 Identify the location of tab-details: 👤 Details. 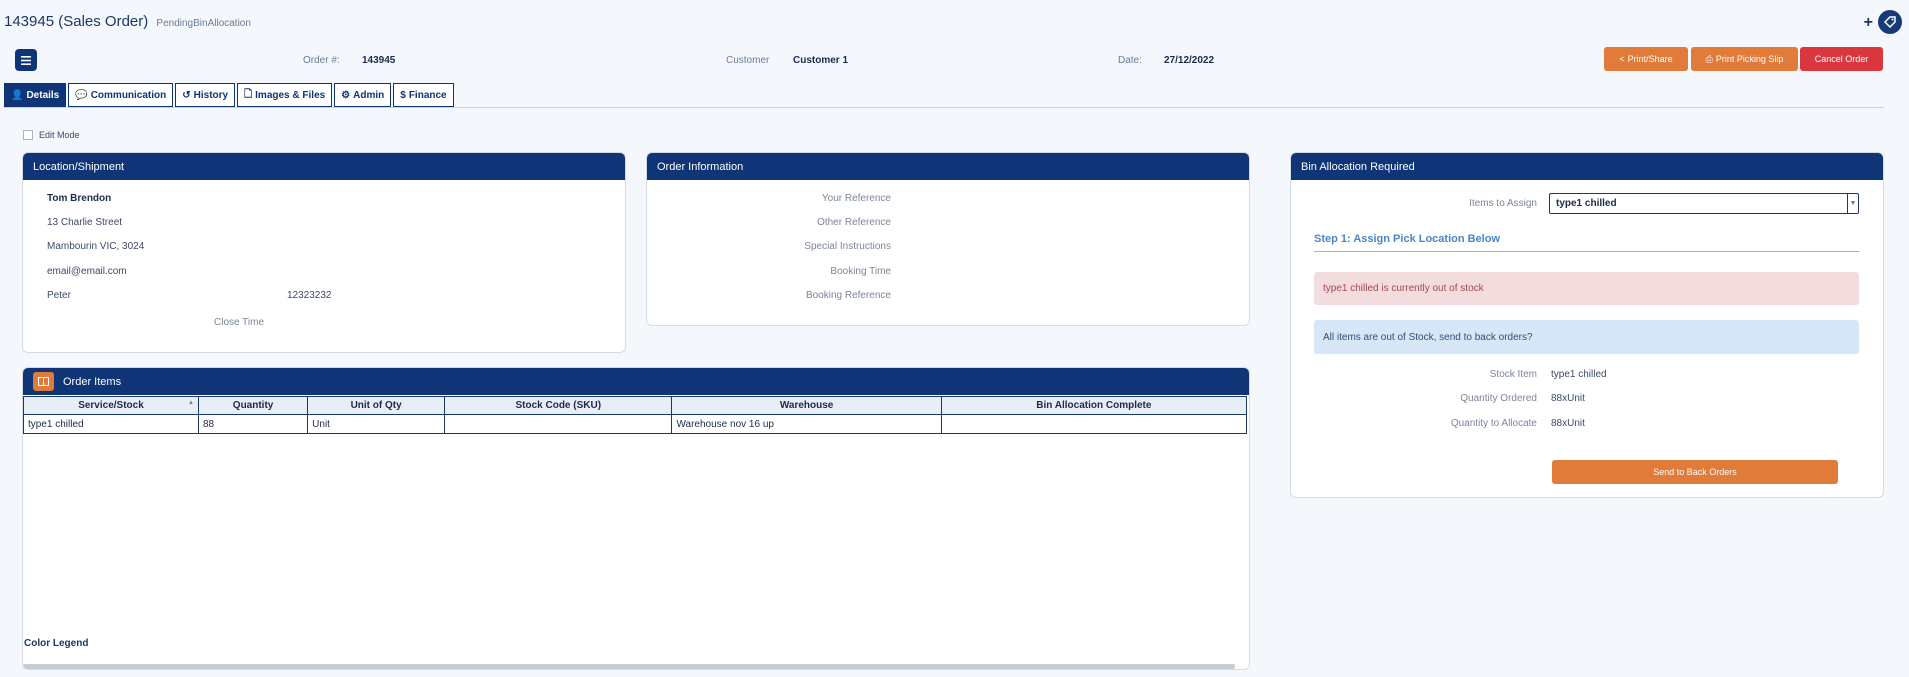
(35, 95).